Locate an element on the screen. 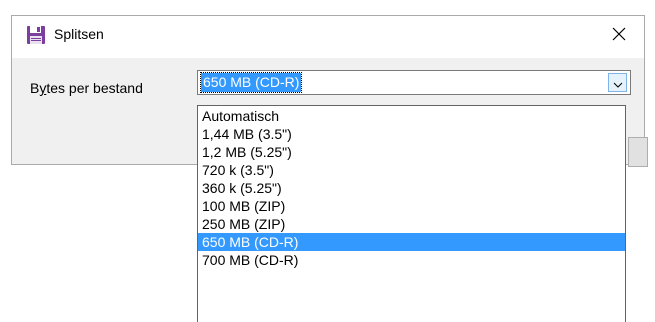 The width and height of the screenshot is (655, 322). bytes-per-file-combobox: 650 MB (CD-R) is located at coordinates (414, 82).